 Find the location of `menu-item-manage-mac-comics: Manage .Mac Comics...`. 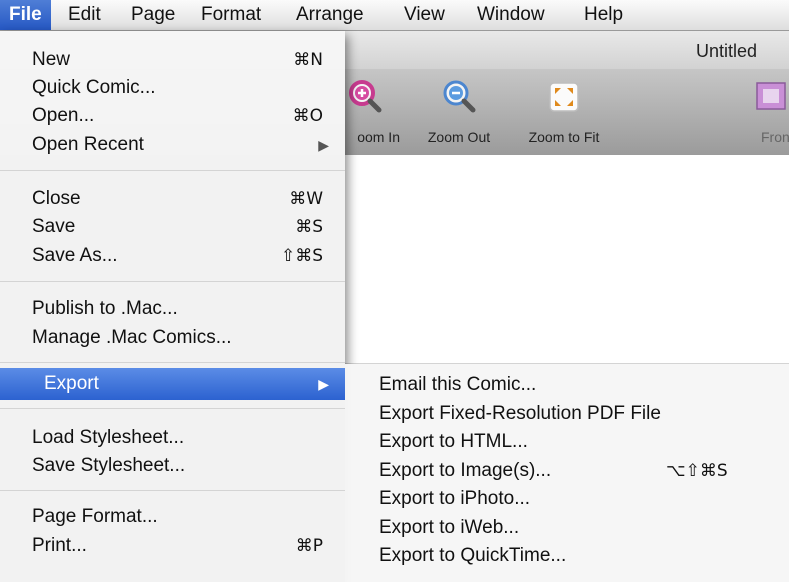

menu-item-manage-mac-comics: Manage .Mac Comics... is located at coordinates (172, 338).